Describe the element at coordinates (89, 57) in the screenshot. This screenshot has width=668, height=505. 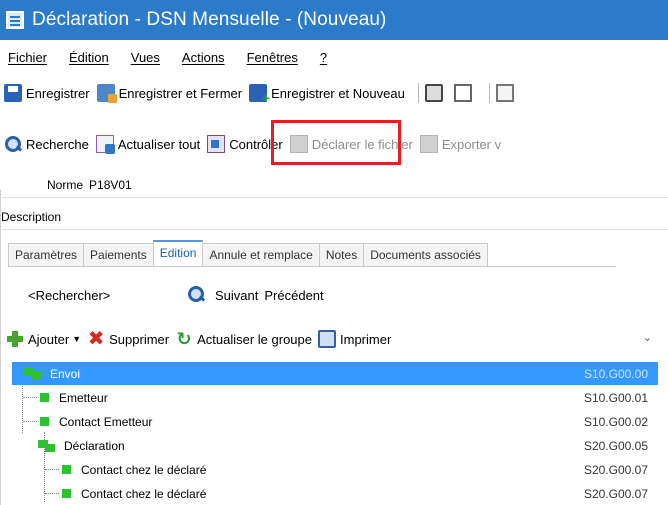
I see `menu-edition: Édition` at that location.